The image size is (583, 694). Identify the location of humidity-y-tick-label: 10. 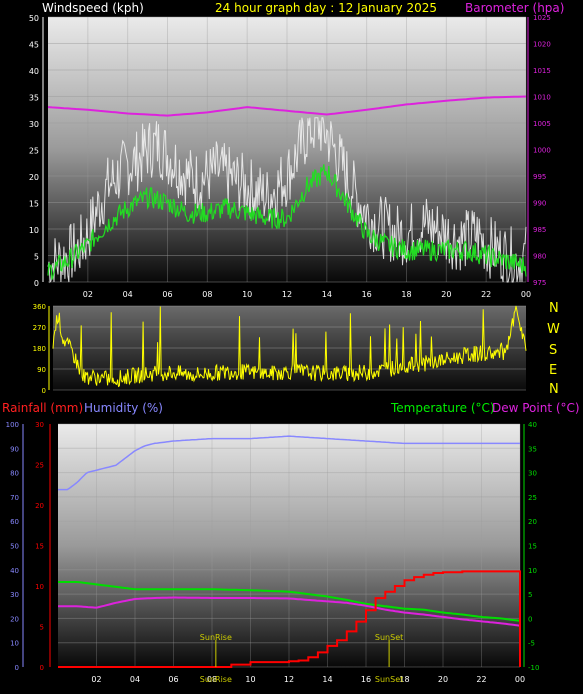
(14, 644).